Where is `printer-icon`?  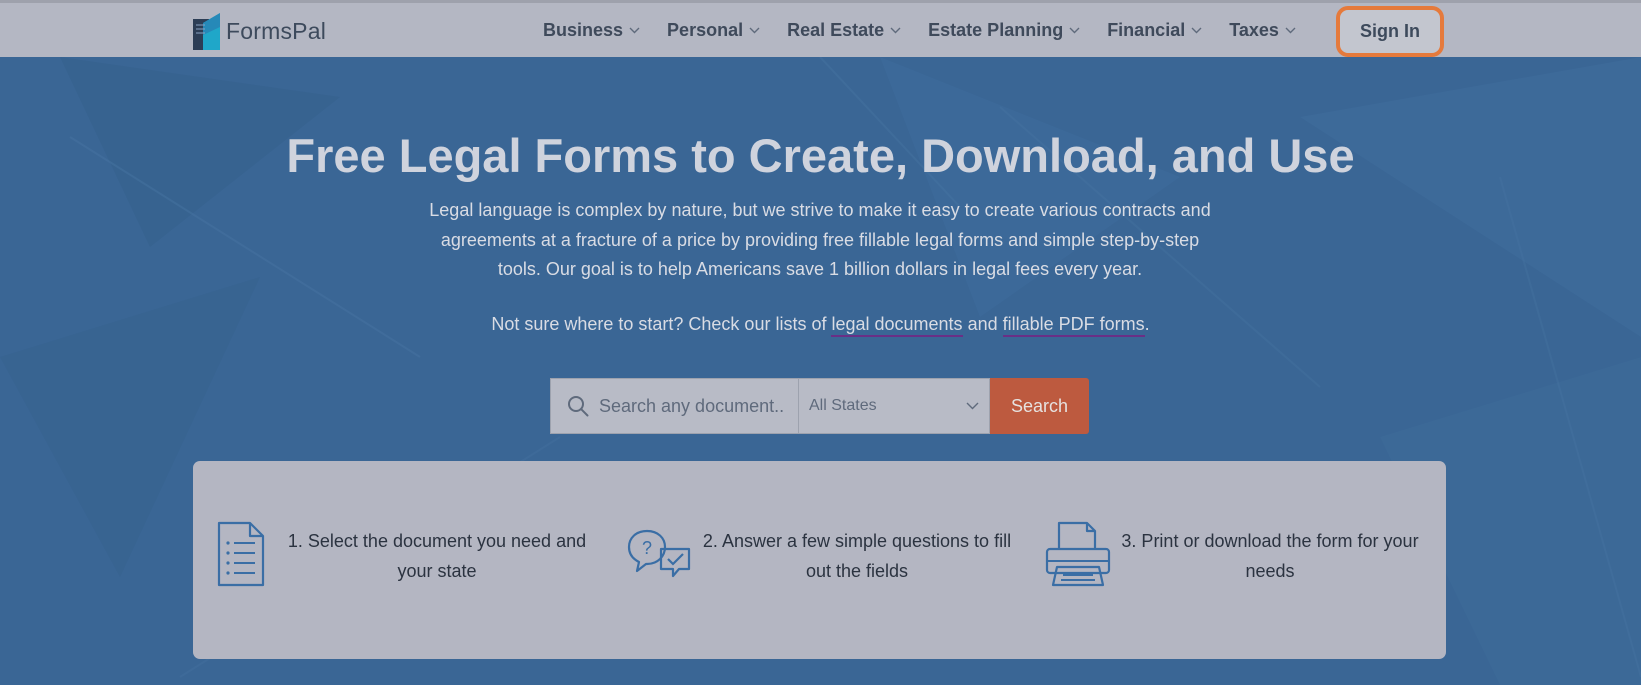
printer-icon is located at coordinates (1078, 554).